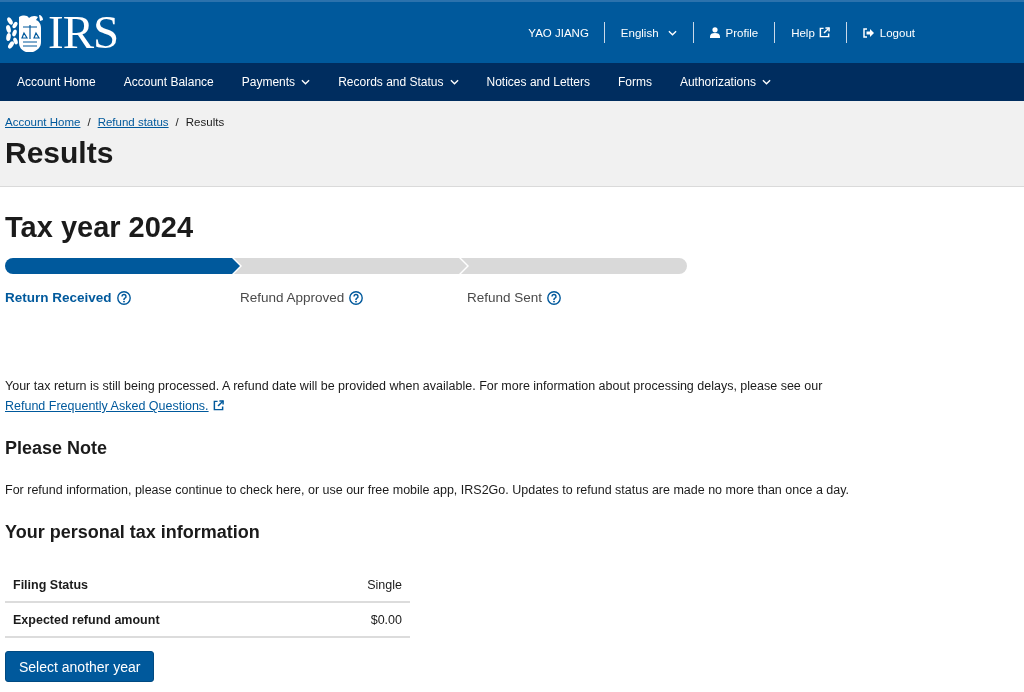 This screenshot has width=1024, height=692. What do you see at coordinates (559, 32) in the screenshot?
I see `user-name: YAO JIANG` at bounding box center [559, 32].